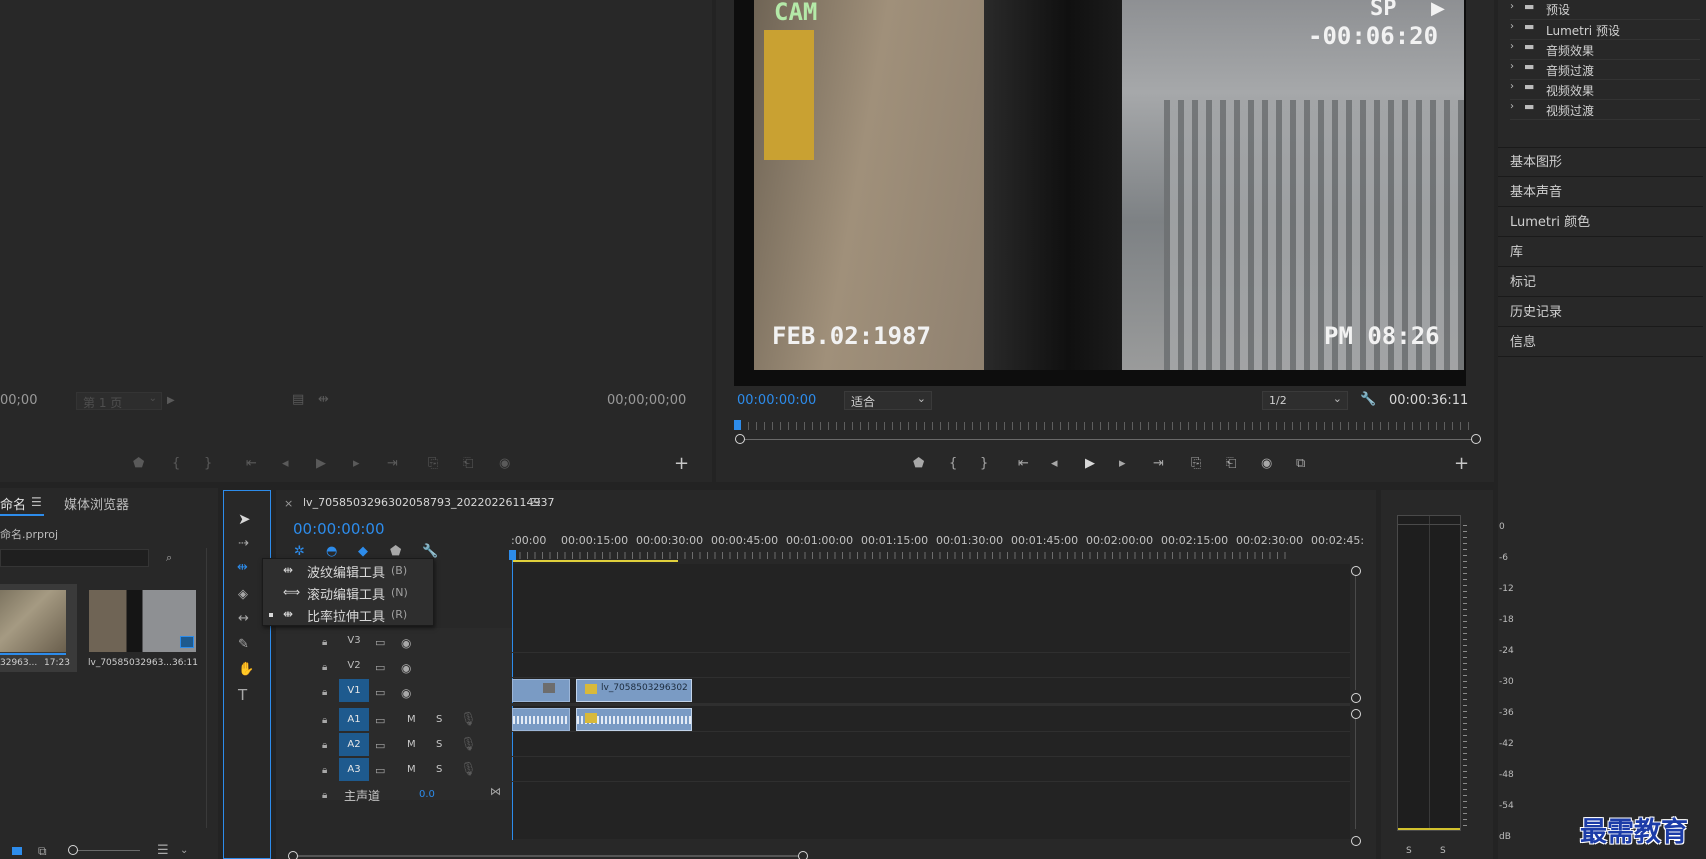  What do you see at coordinates (349, 615) in the screenshot?
I see `menu-rate-stretch-tool: ⇼ 比率拉伸工具 (R)` at bounding box center [349, 615].